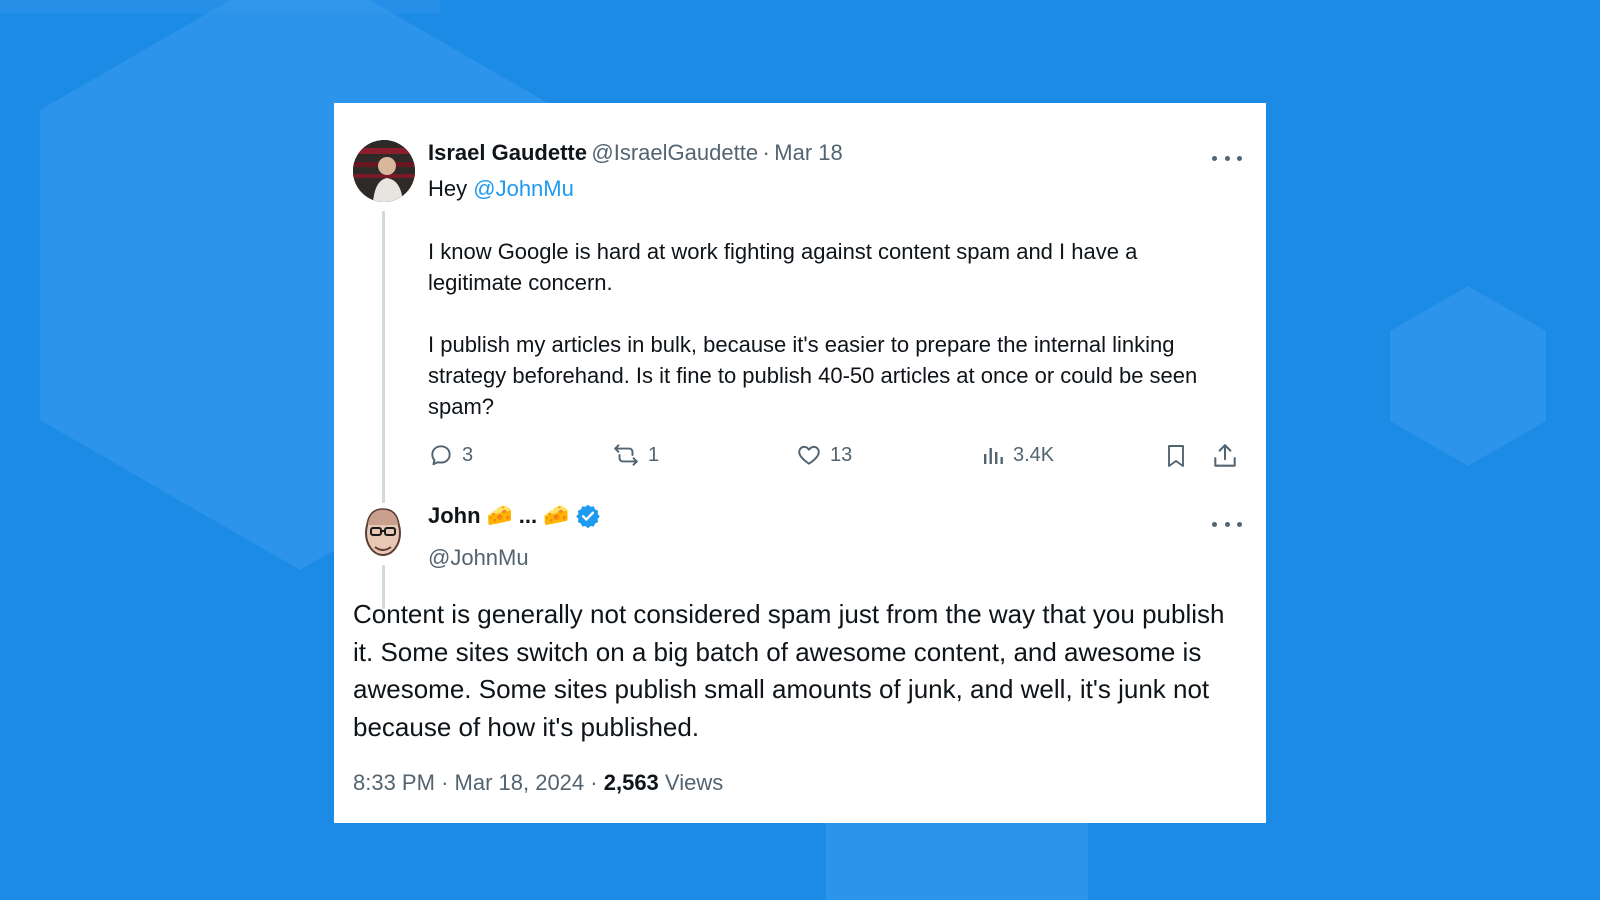 This screenshot has height=900, width=1600. Describe the element at coordinates (841, 454) in the screenshot. I see `like-count: 13` at that location.